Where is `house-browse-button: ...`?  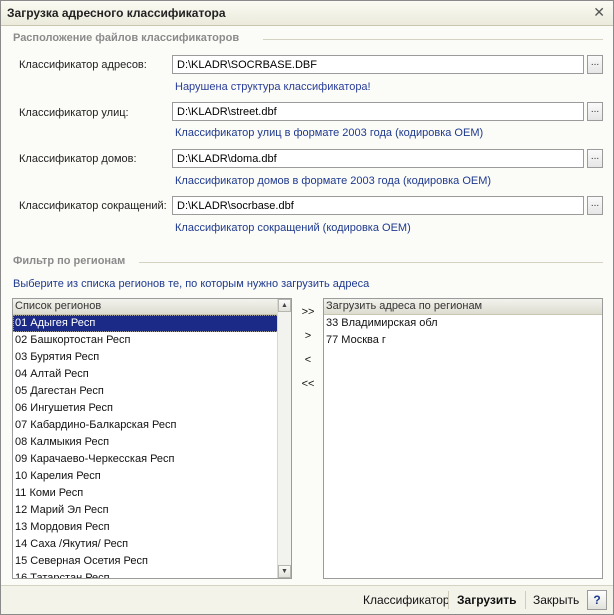
house-browse-button: ... is located at coordinates (595, 158).